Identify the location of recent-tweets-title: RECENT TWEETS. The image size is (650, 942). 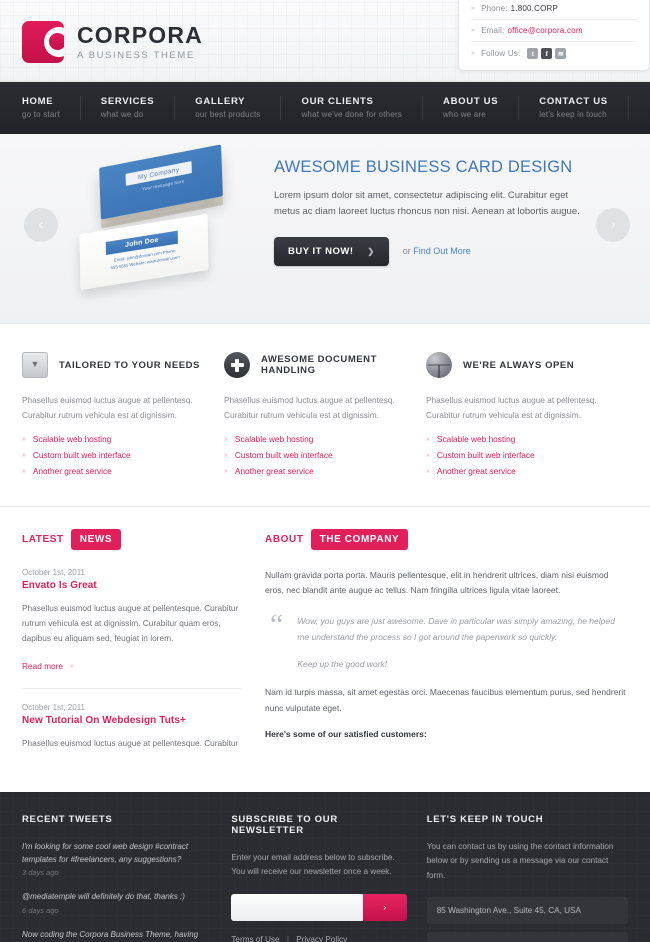
(67, 820).